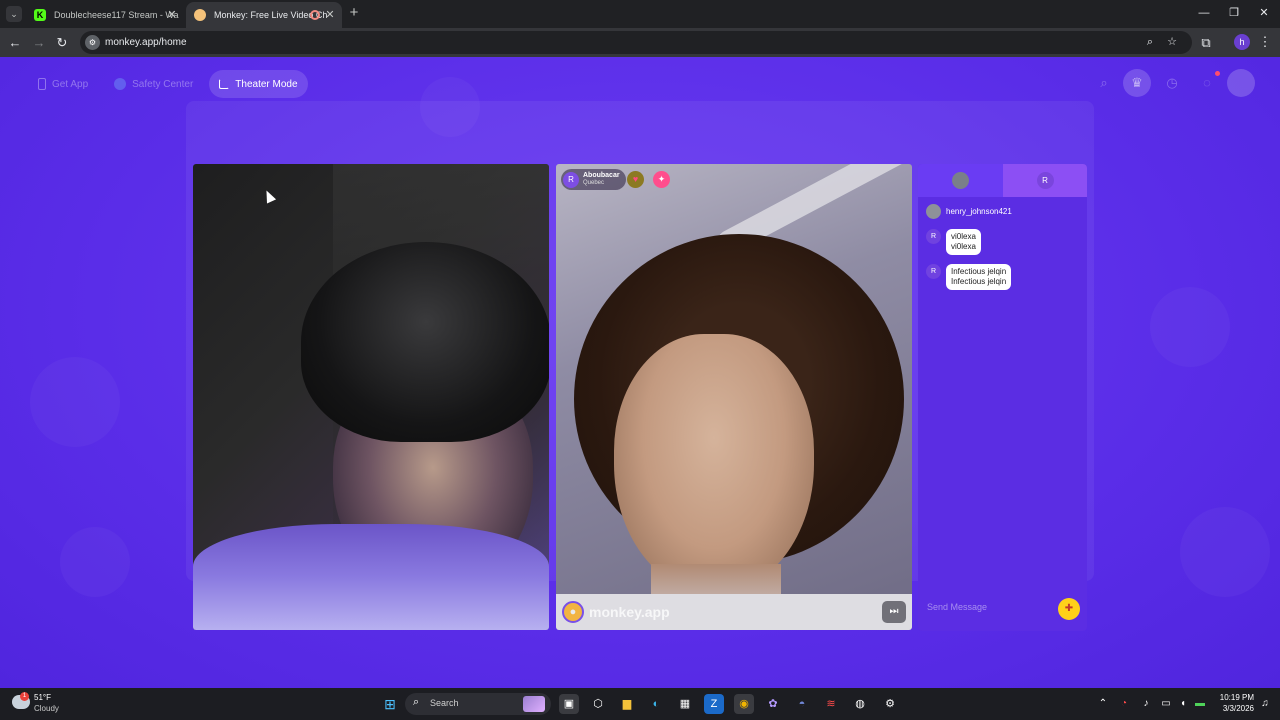  What do you see at coordinates (1166, 704) in the screenshot?
I see `display-icon: ▭` at bounding box center [1166, 704].